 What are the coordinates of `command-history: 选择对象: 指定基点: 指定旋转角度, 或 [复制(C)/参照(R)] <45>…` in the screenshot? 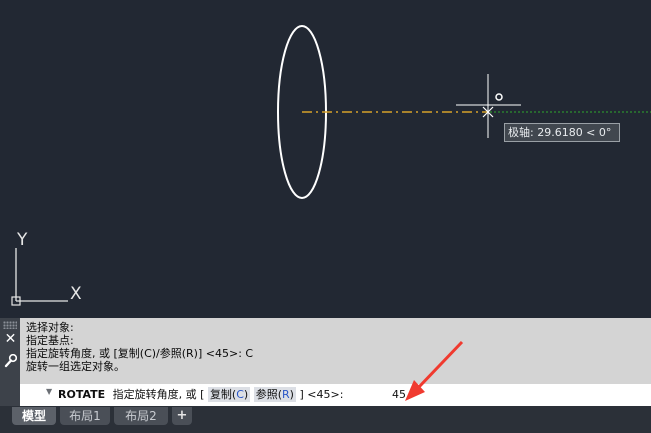 It's located at (326, 347).